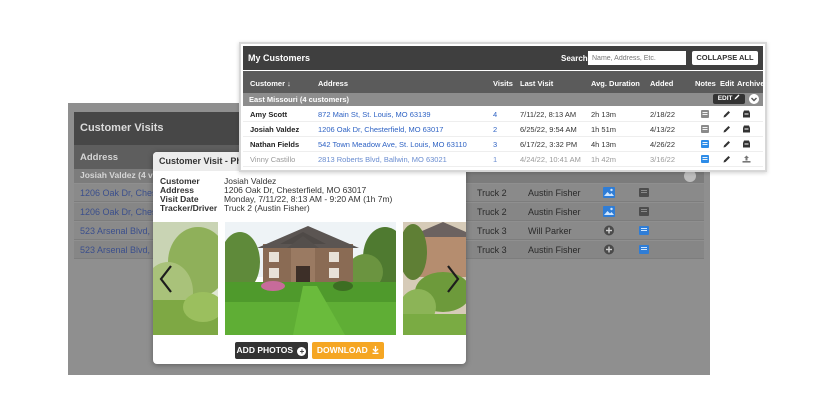  I want to click on modal-title: Customer Visit - Ph, so click(200, 161).